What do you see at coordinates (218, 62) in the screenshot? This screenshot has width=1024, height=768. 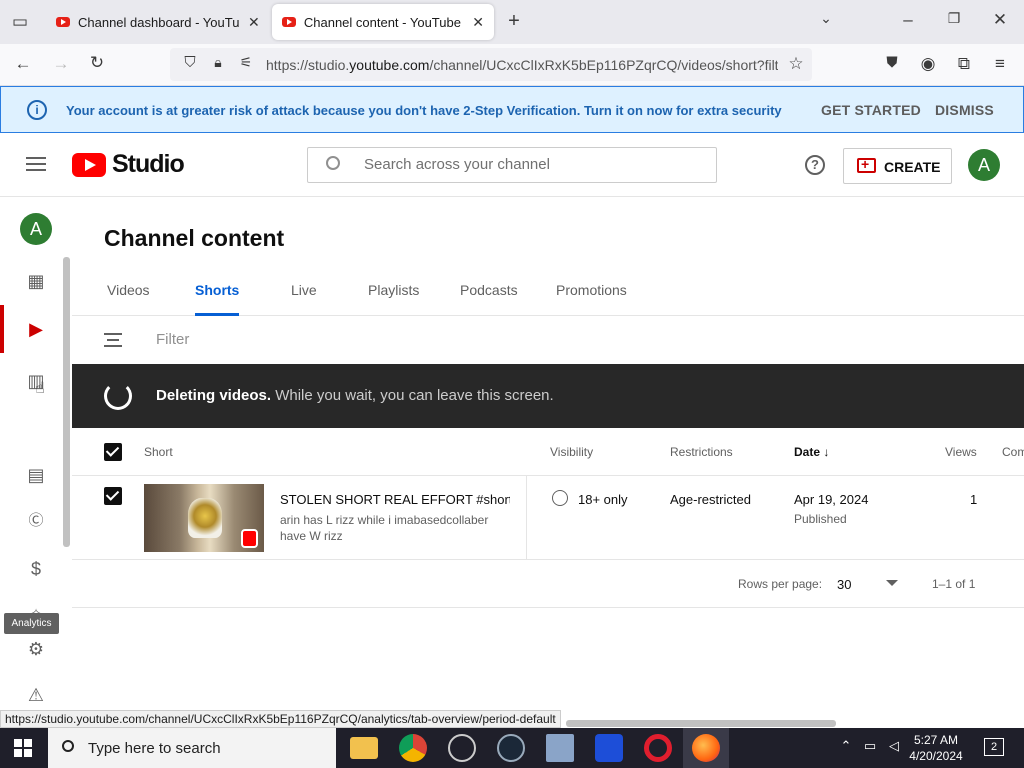 I see `lock-icon: 🔒︎` at bounding box center [218, 62].